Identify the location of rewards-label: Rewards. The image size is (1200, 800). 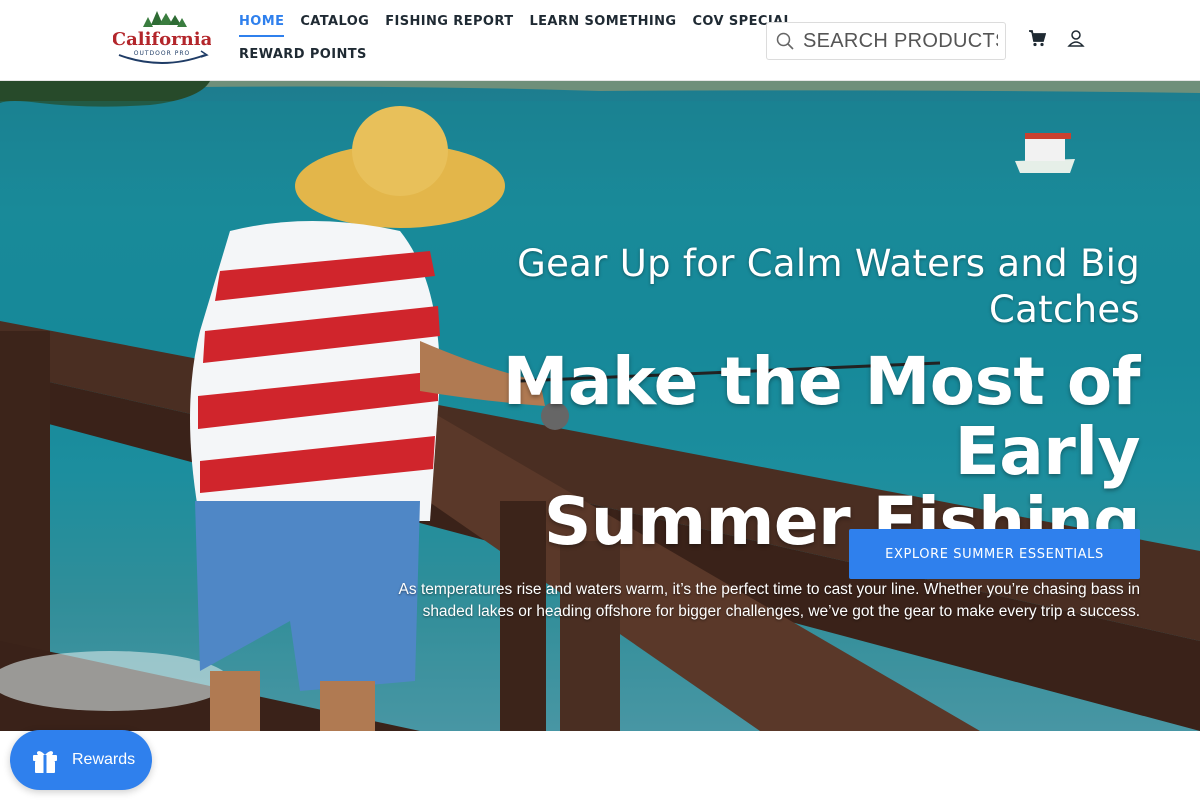
(104, 759).